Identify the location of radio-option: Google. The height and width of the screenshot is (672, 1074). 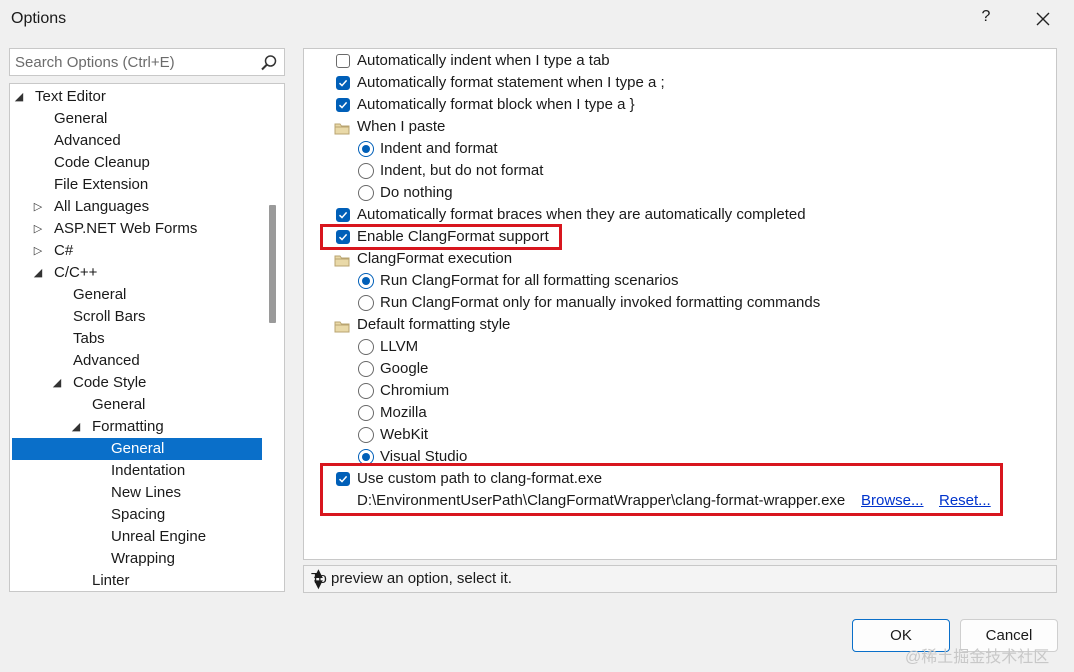
(707, 369).